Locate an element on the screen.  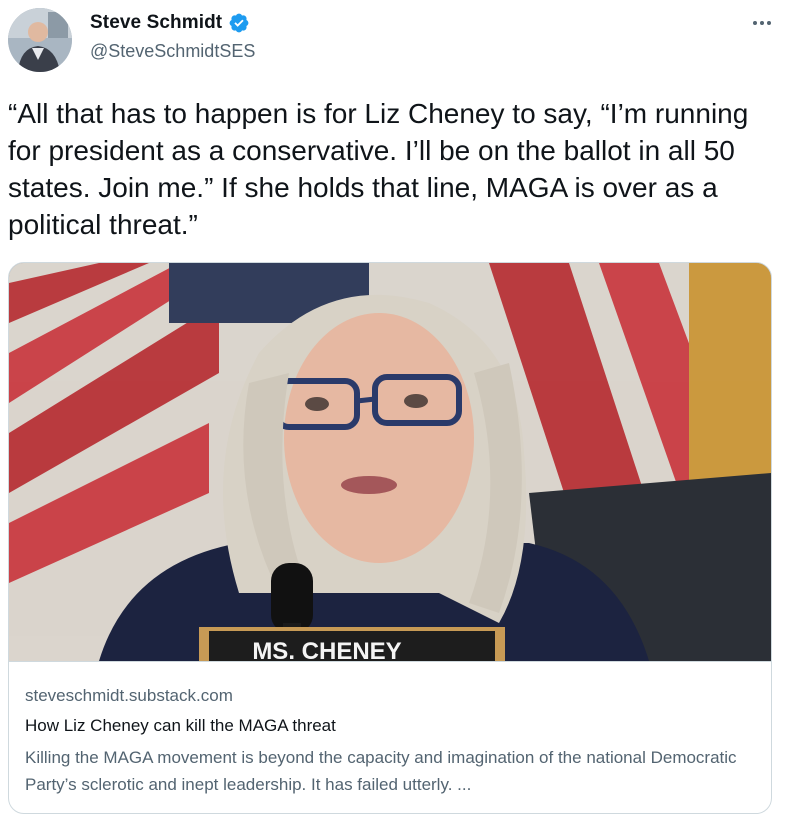
author-handle: @SteveSchmidtSES is located at coordinates (172, 51).